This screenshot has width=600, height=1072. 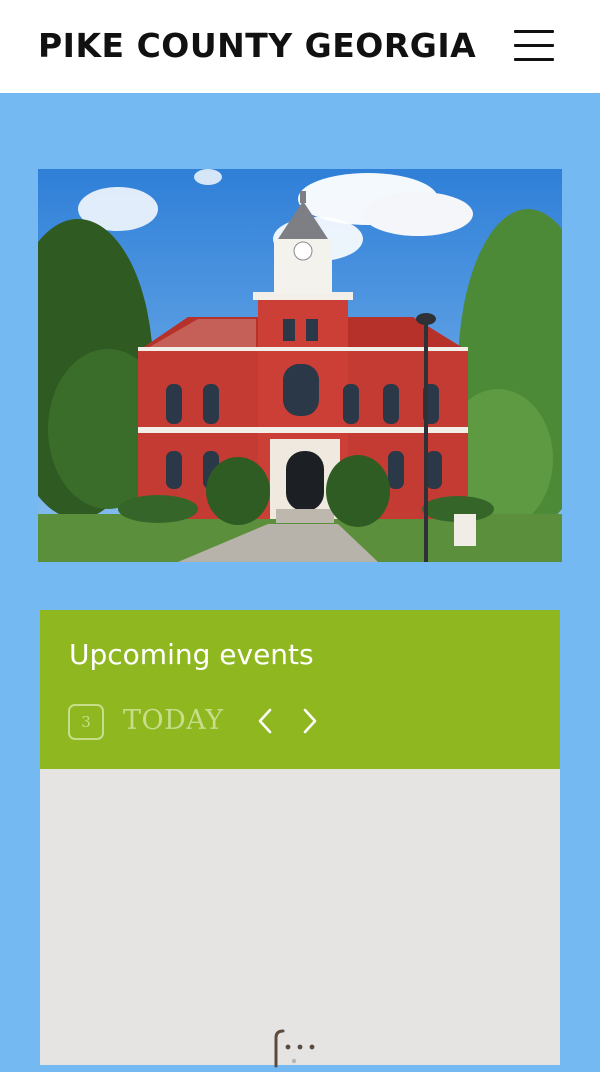 I want to click on chevron-right-icon, so click(x=310, y=721).